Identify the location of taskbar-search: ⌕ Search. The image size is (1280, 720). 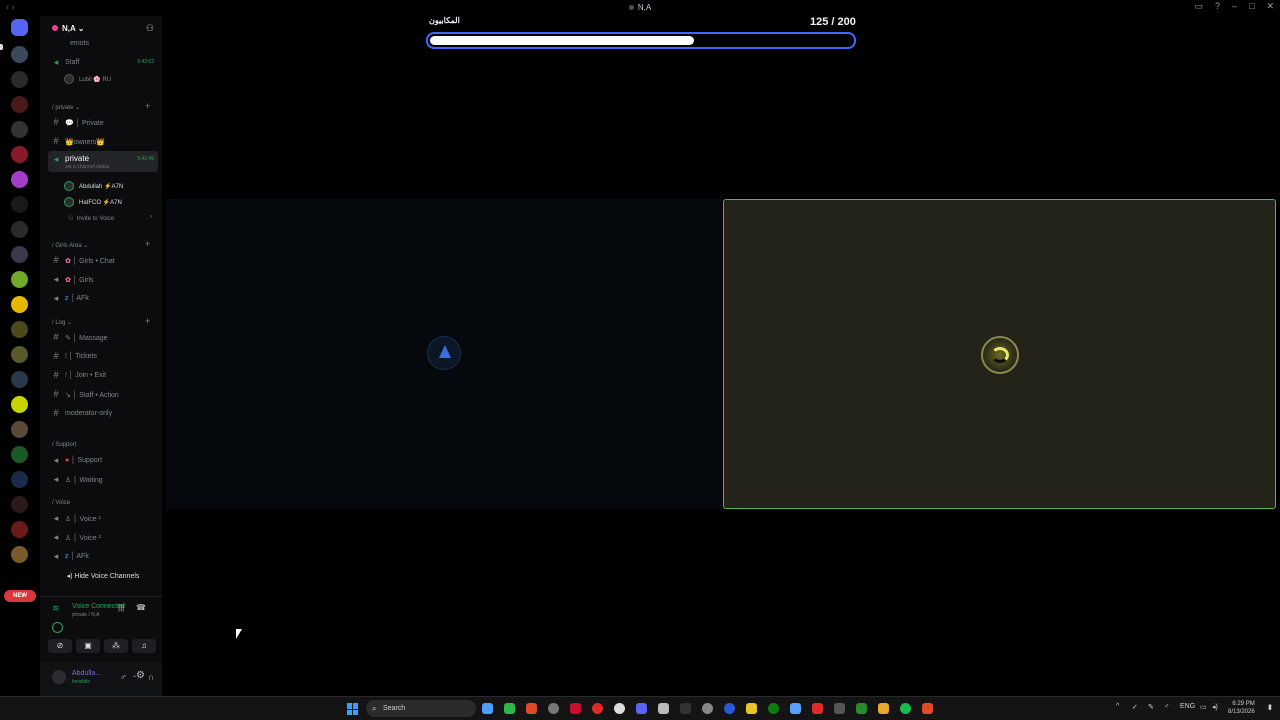
(421, 708).